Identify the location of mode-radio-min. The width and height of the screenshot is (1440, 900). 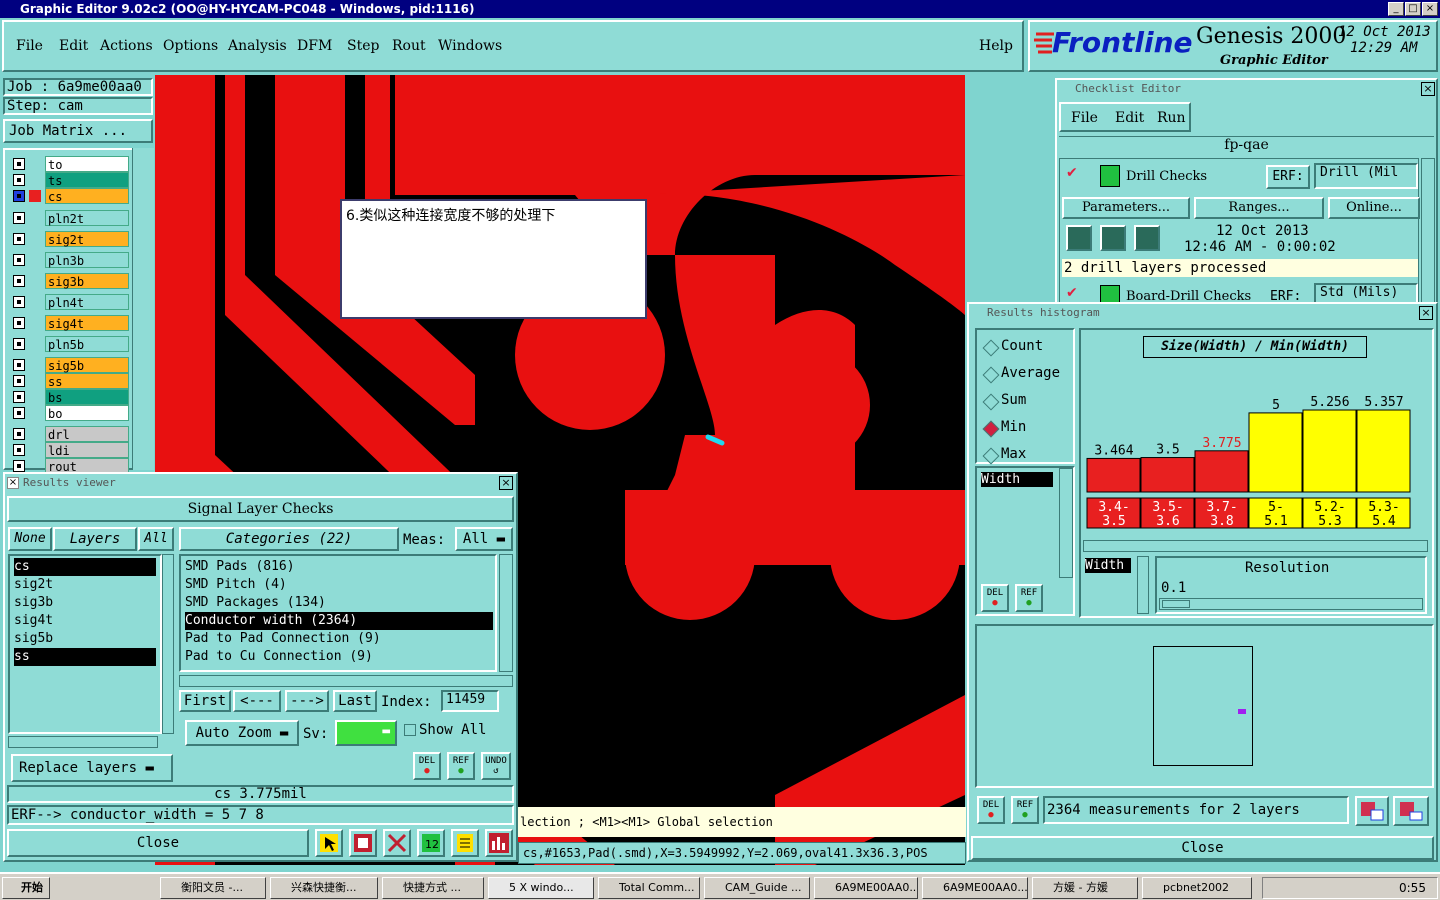
(991, 429).